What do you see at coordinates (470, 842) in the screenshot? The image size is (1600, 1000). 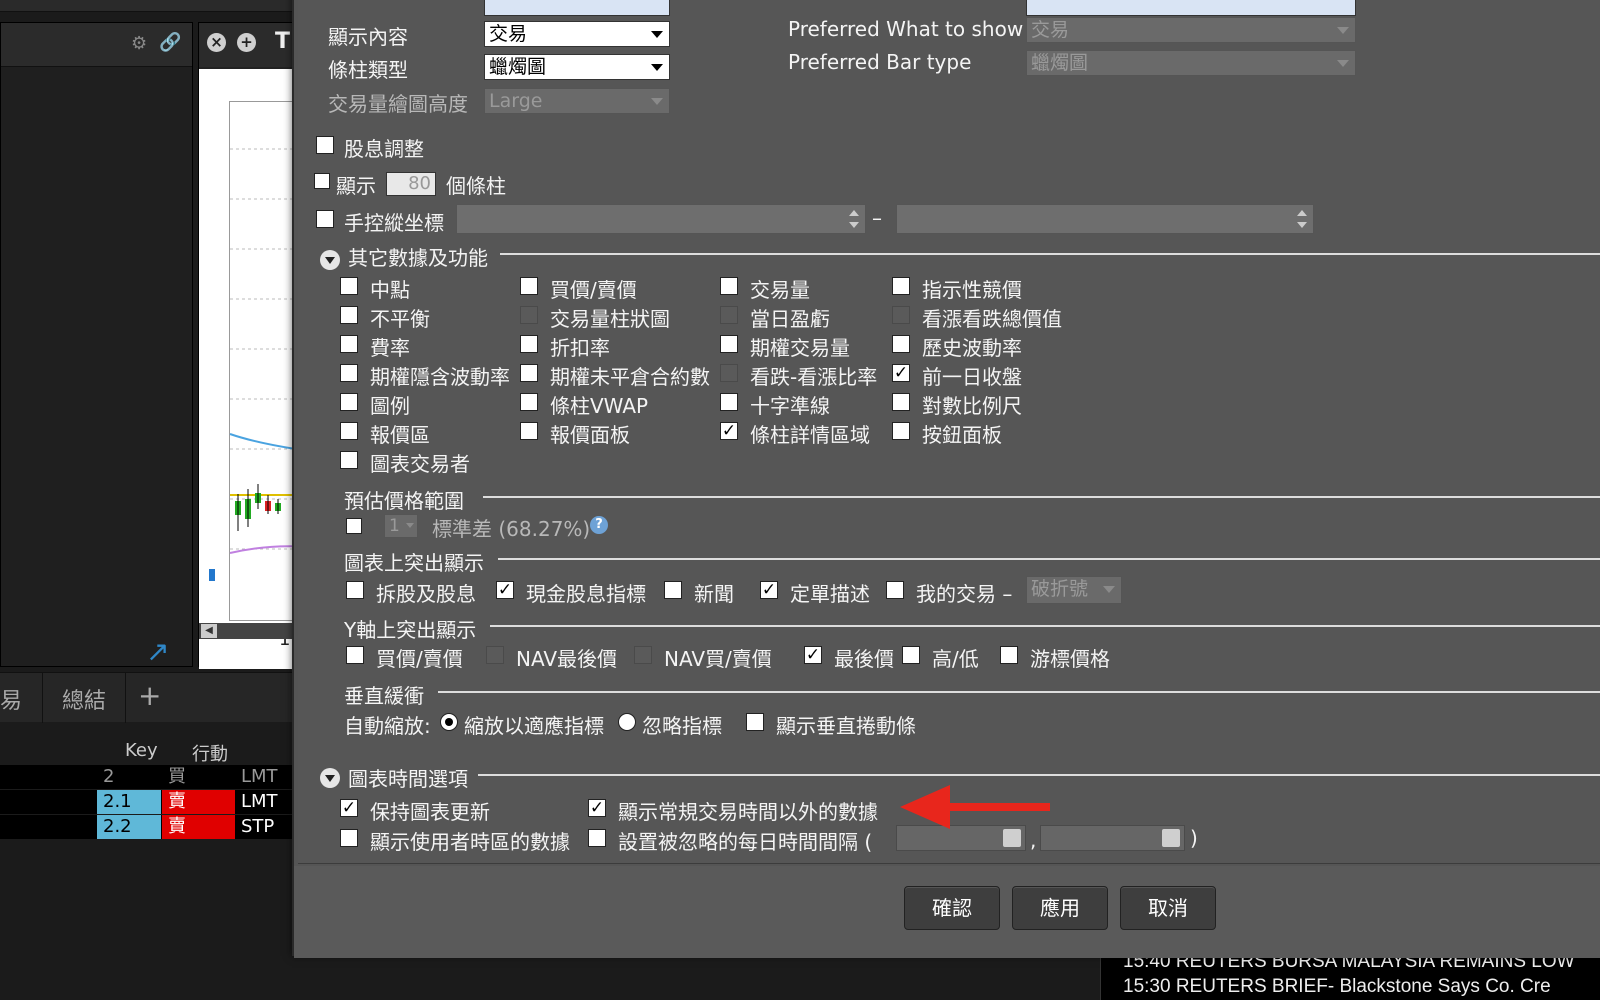 I see `user-timezone-label: 顯示使用者時區的數據` at bounding box center [470, 842].